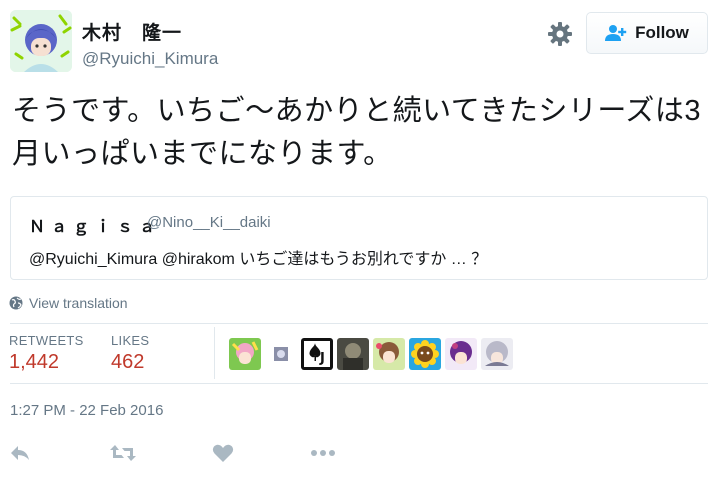  I want to click on retweets-count: 1,442, so click(34, 362).